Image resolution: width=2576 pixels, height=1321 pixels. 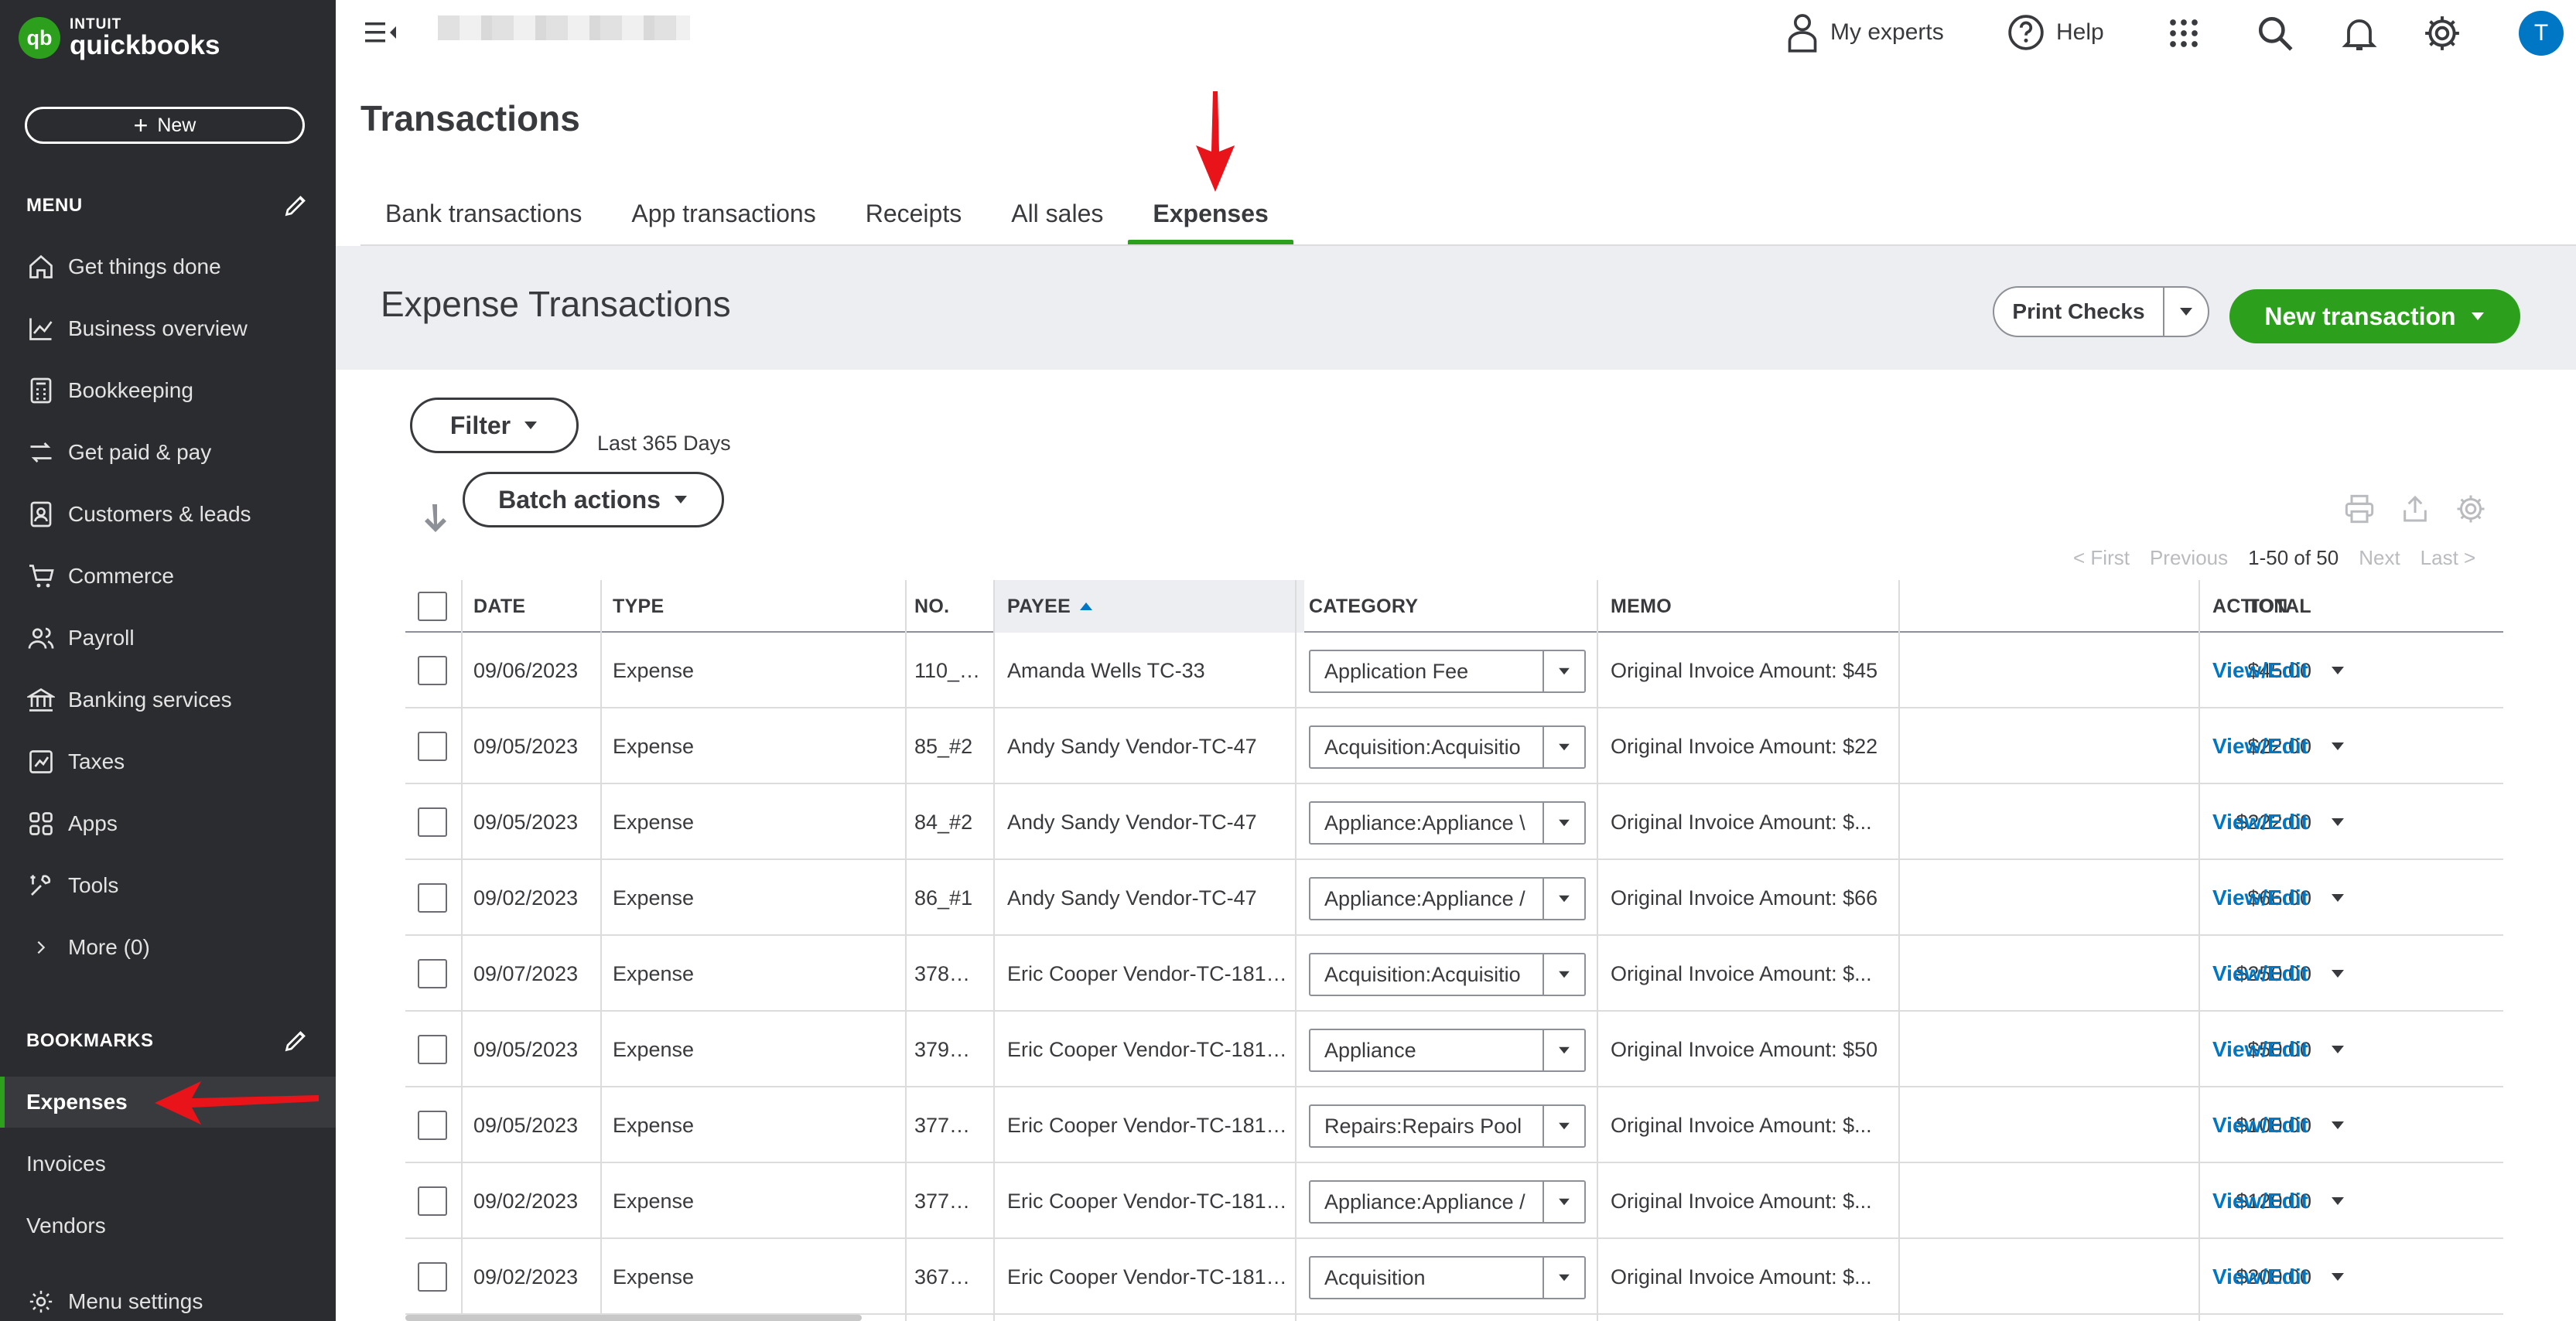 What do you see at coordinates (2470, 508) in the screenshot?
I see `table-settings-gear-icon` at bounding box center [2470, 508].